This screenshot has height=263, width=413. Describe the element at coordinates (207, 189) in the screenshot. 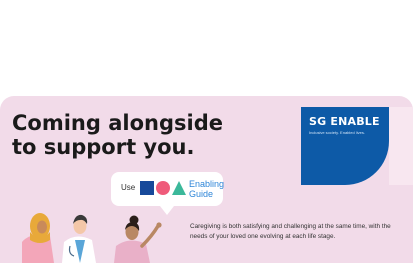

I see `enabling-guide-label: Enabling Guide` at that location.